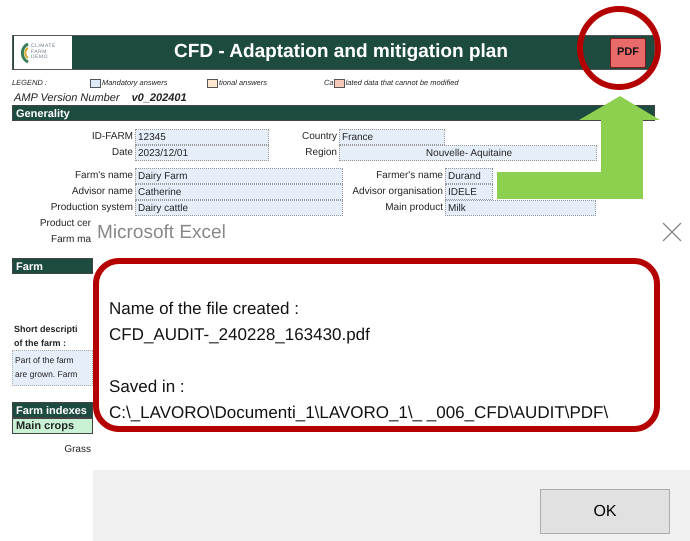 The height and width of the screenshot is (541, 690). Describe the element at coordinates (77, 450) in the screenshot. I see `field-label: Grass` at that location.